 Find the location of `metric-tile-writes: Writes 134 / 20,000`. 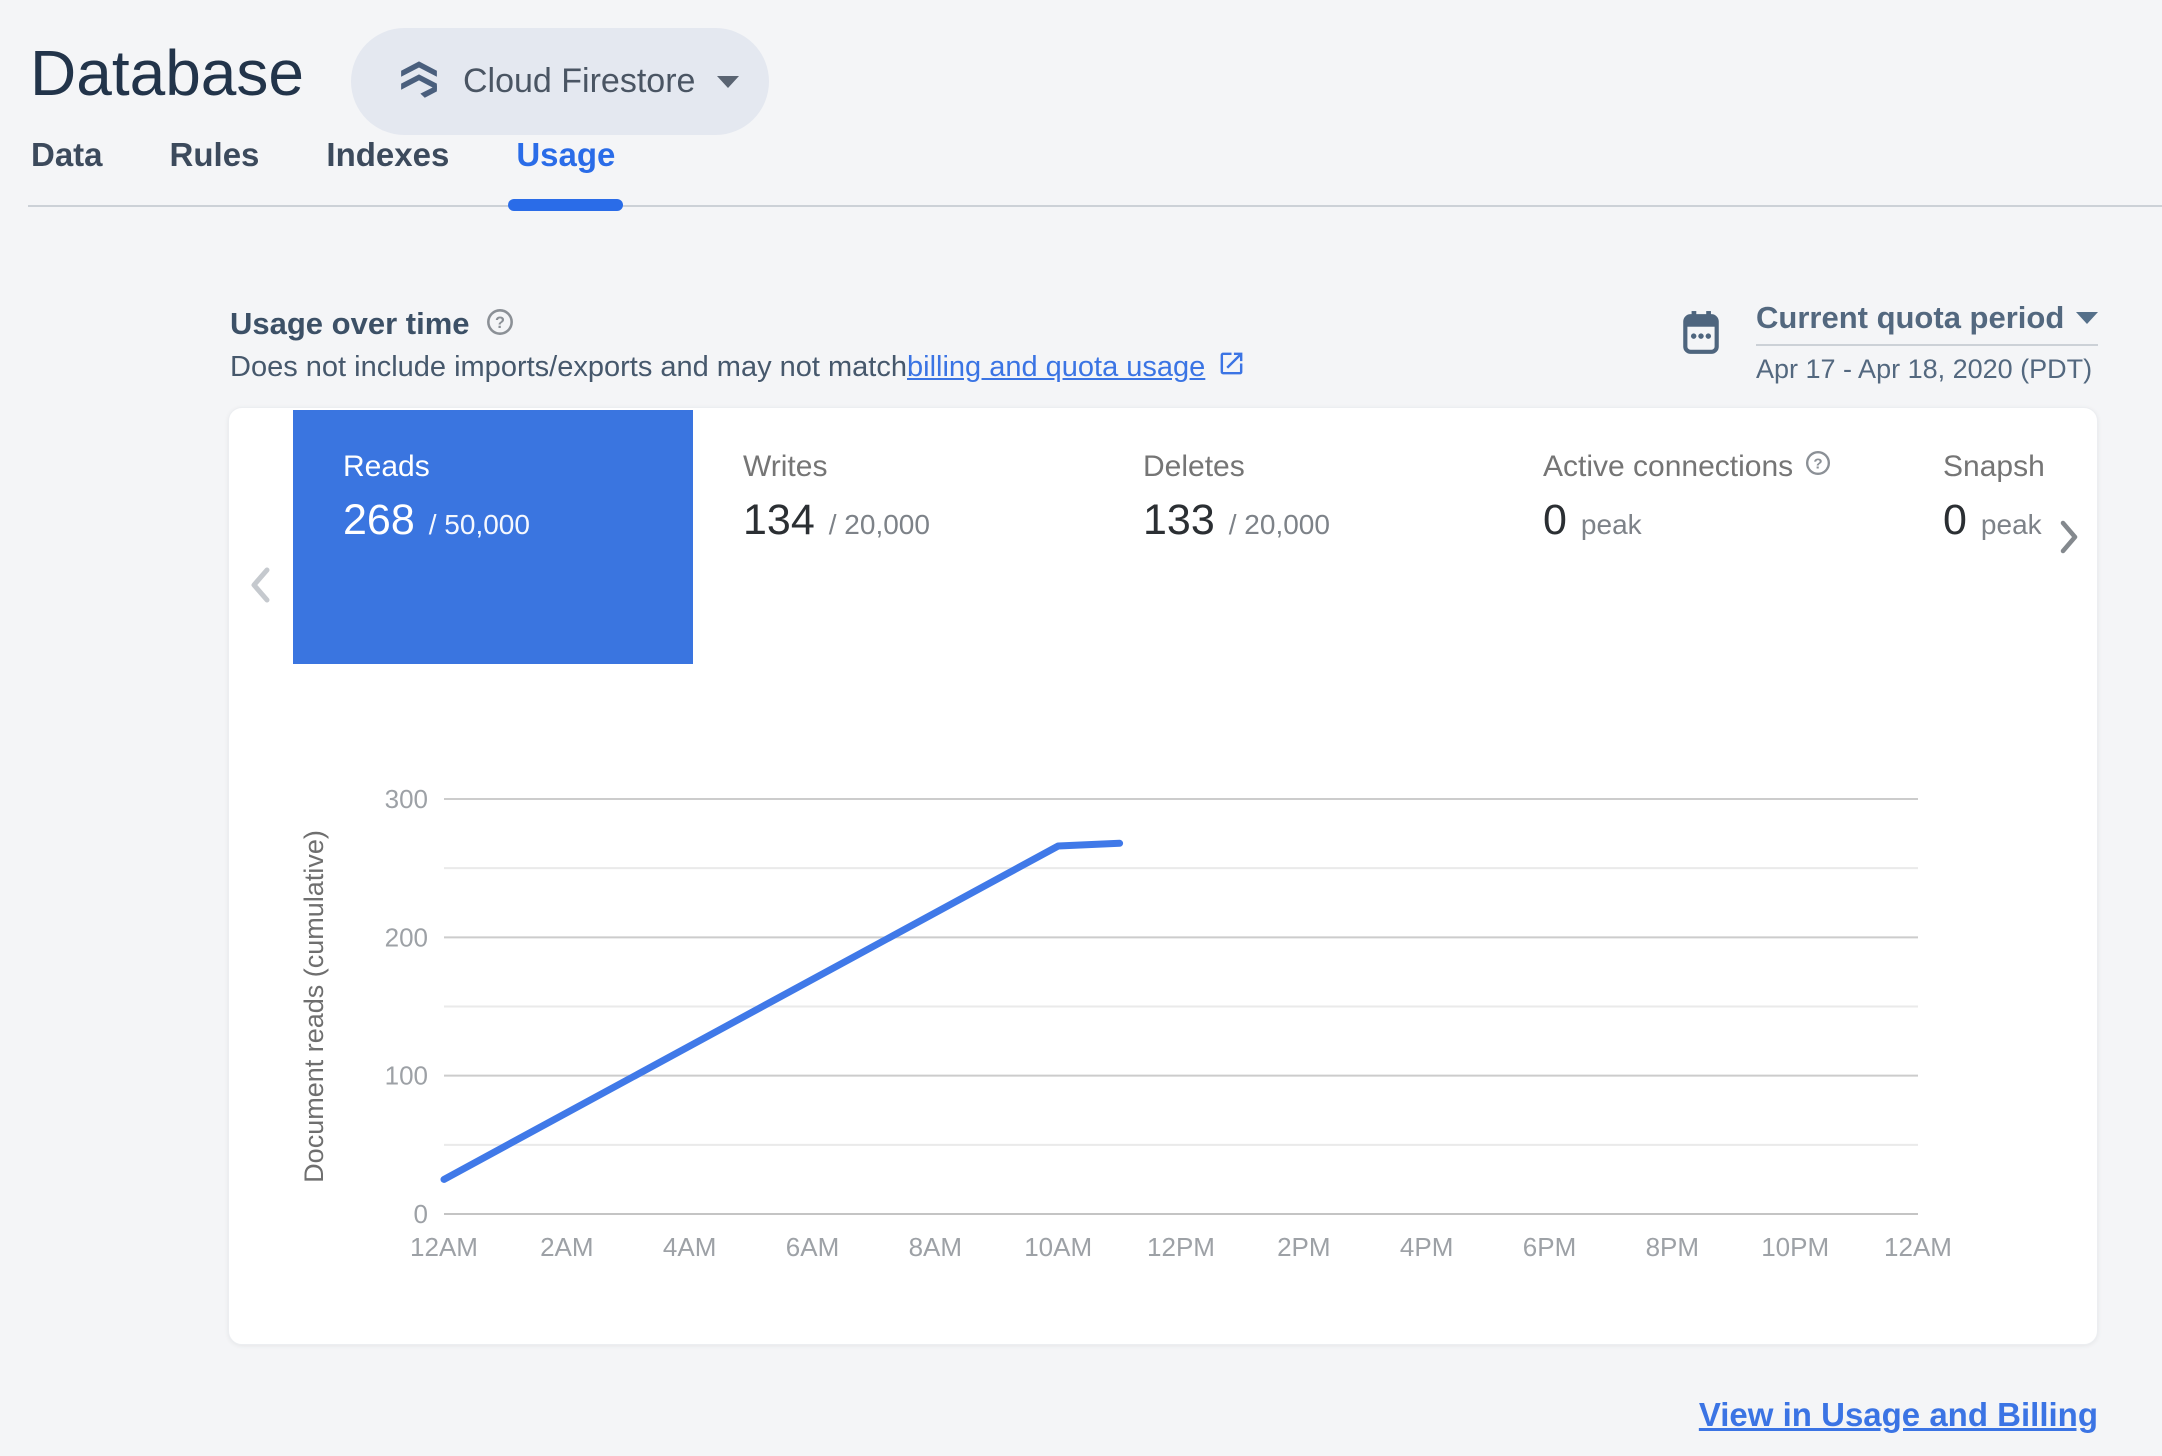

metric-tile-writes: Writes 134 / 20,000 is located at coordinates (893, 537).